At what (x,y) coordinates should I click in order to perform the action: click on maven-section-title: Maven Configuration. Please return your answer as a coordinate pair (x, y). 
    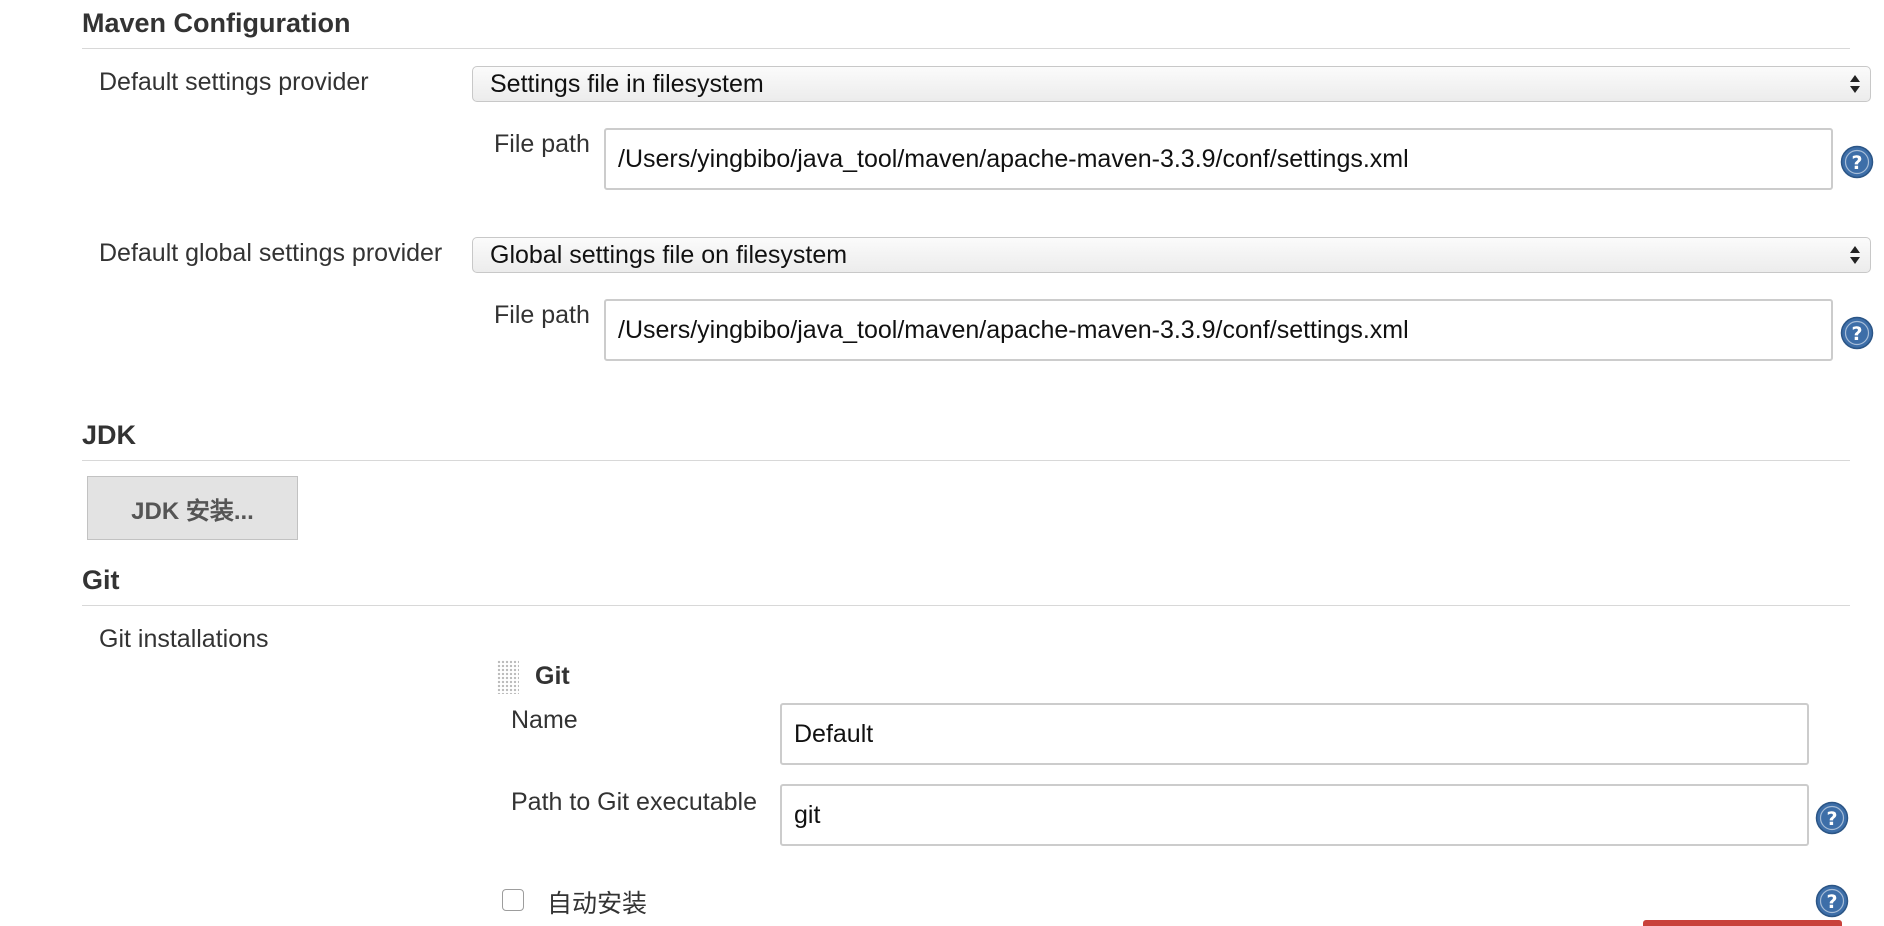
    Looking at the image, I should click on (216, 23).